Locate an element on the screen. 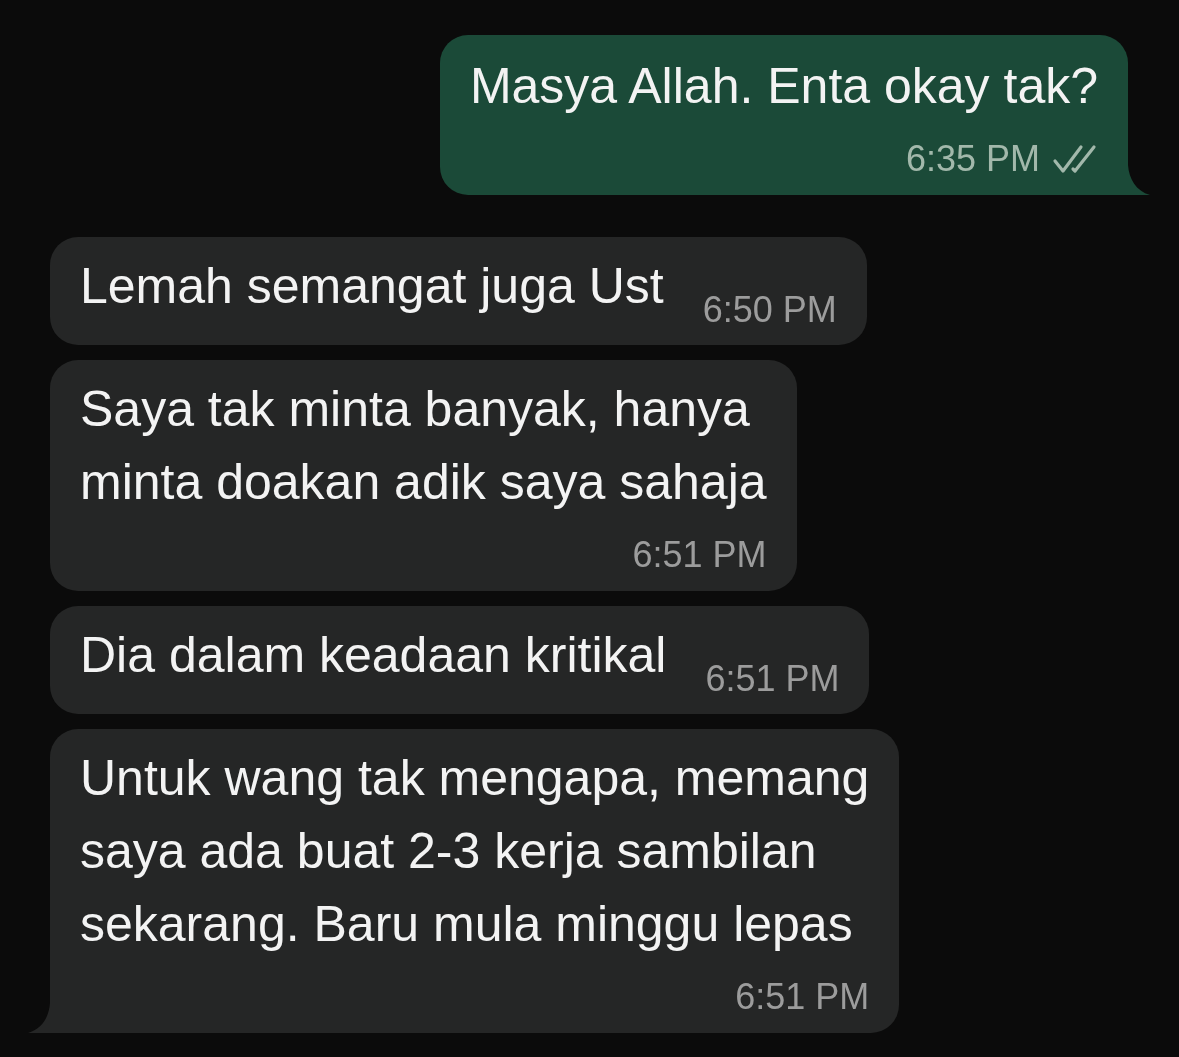 The image size is (1179, 1057). message-text: Dia dalam keadaan kritikal is located at coordinates (373, 655).